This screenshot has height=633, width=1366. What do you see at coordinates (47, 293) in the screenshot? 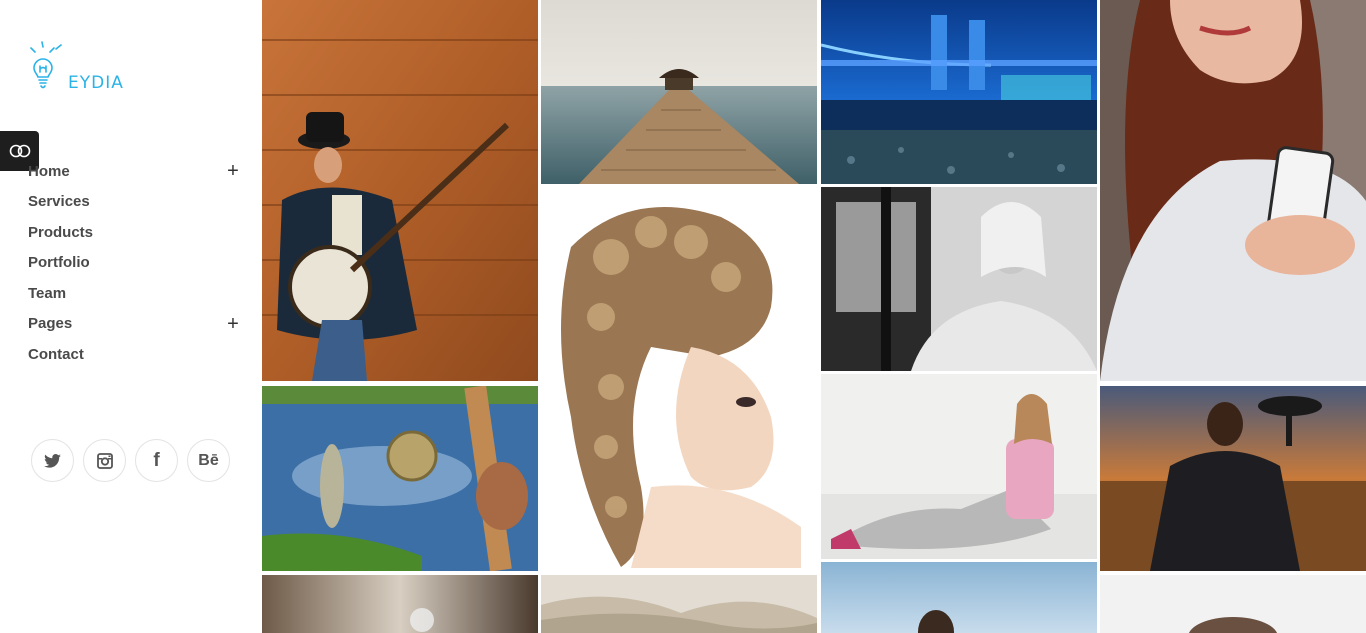
I see `nav-item-label: Team` at bounding box center [47, 293].